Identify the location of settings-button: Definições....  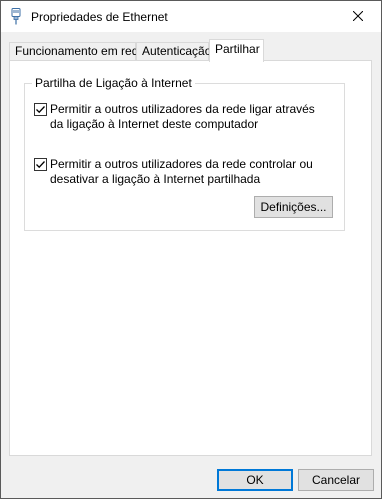
(293, 207).